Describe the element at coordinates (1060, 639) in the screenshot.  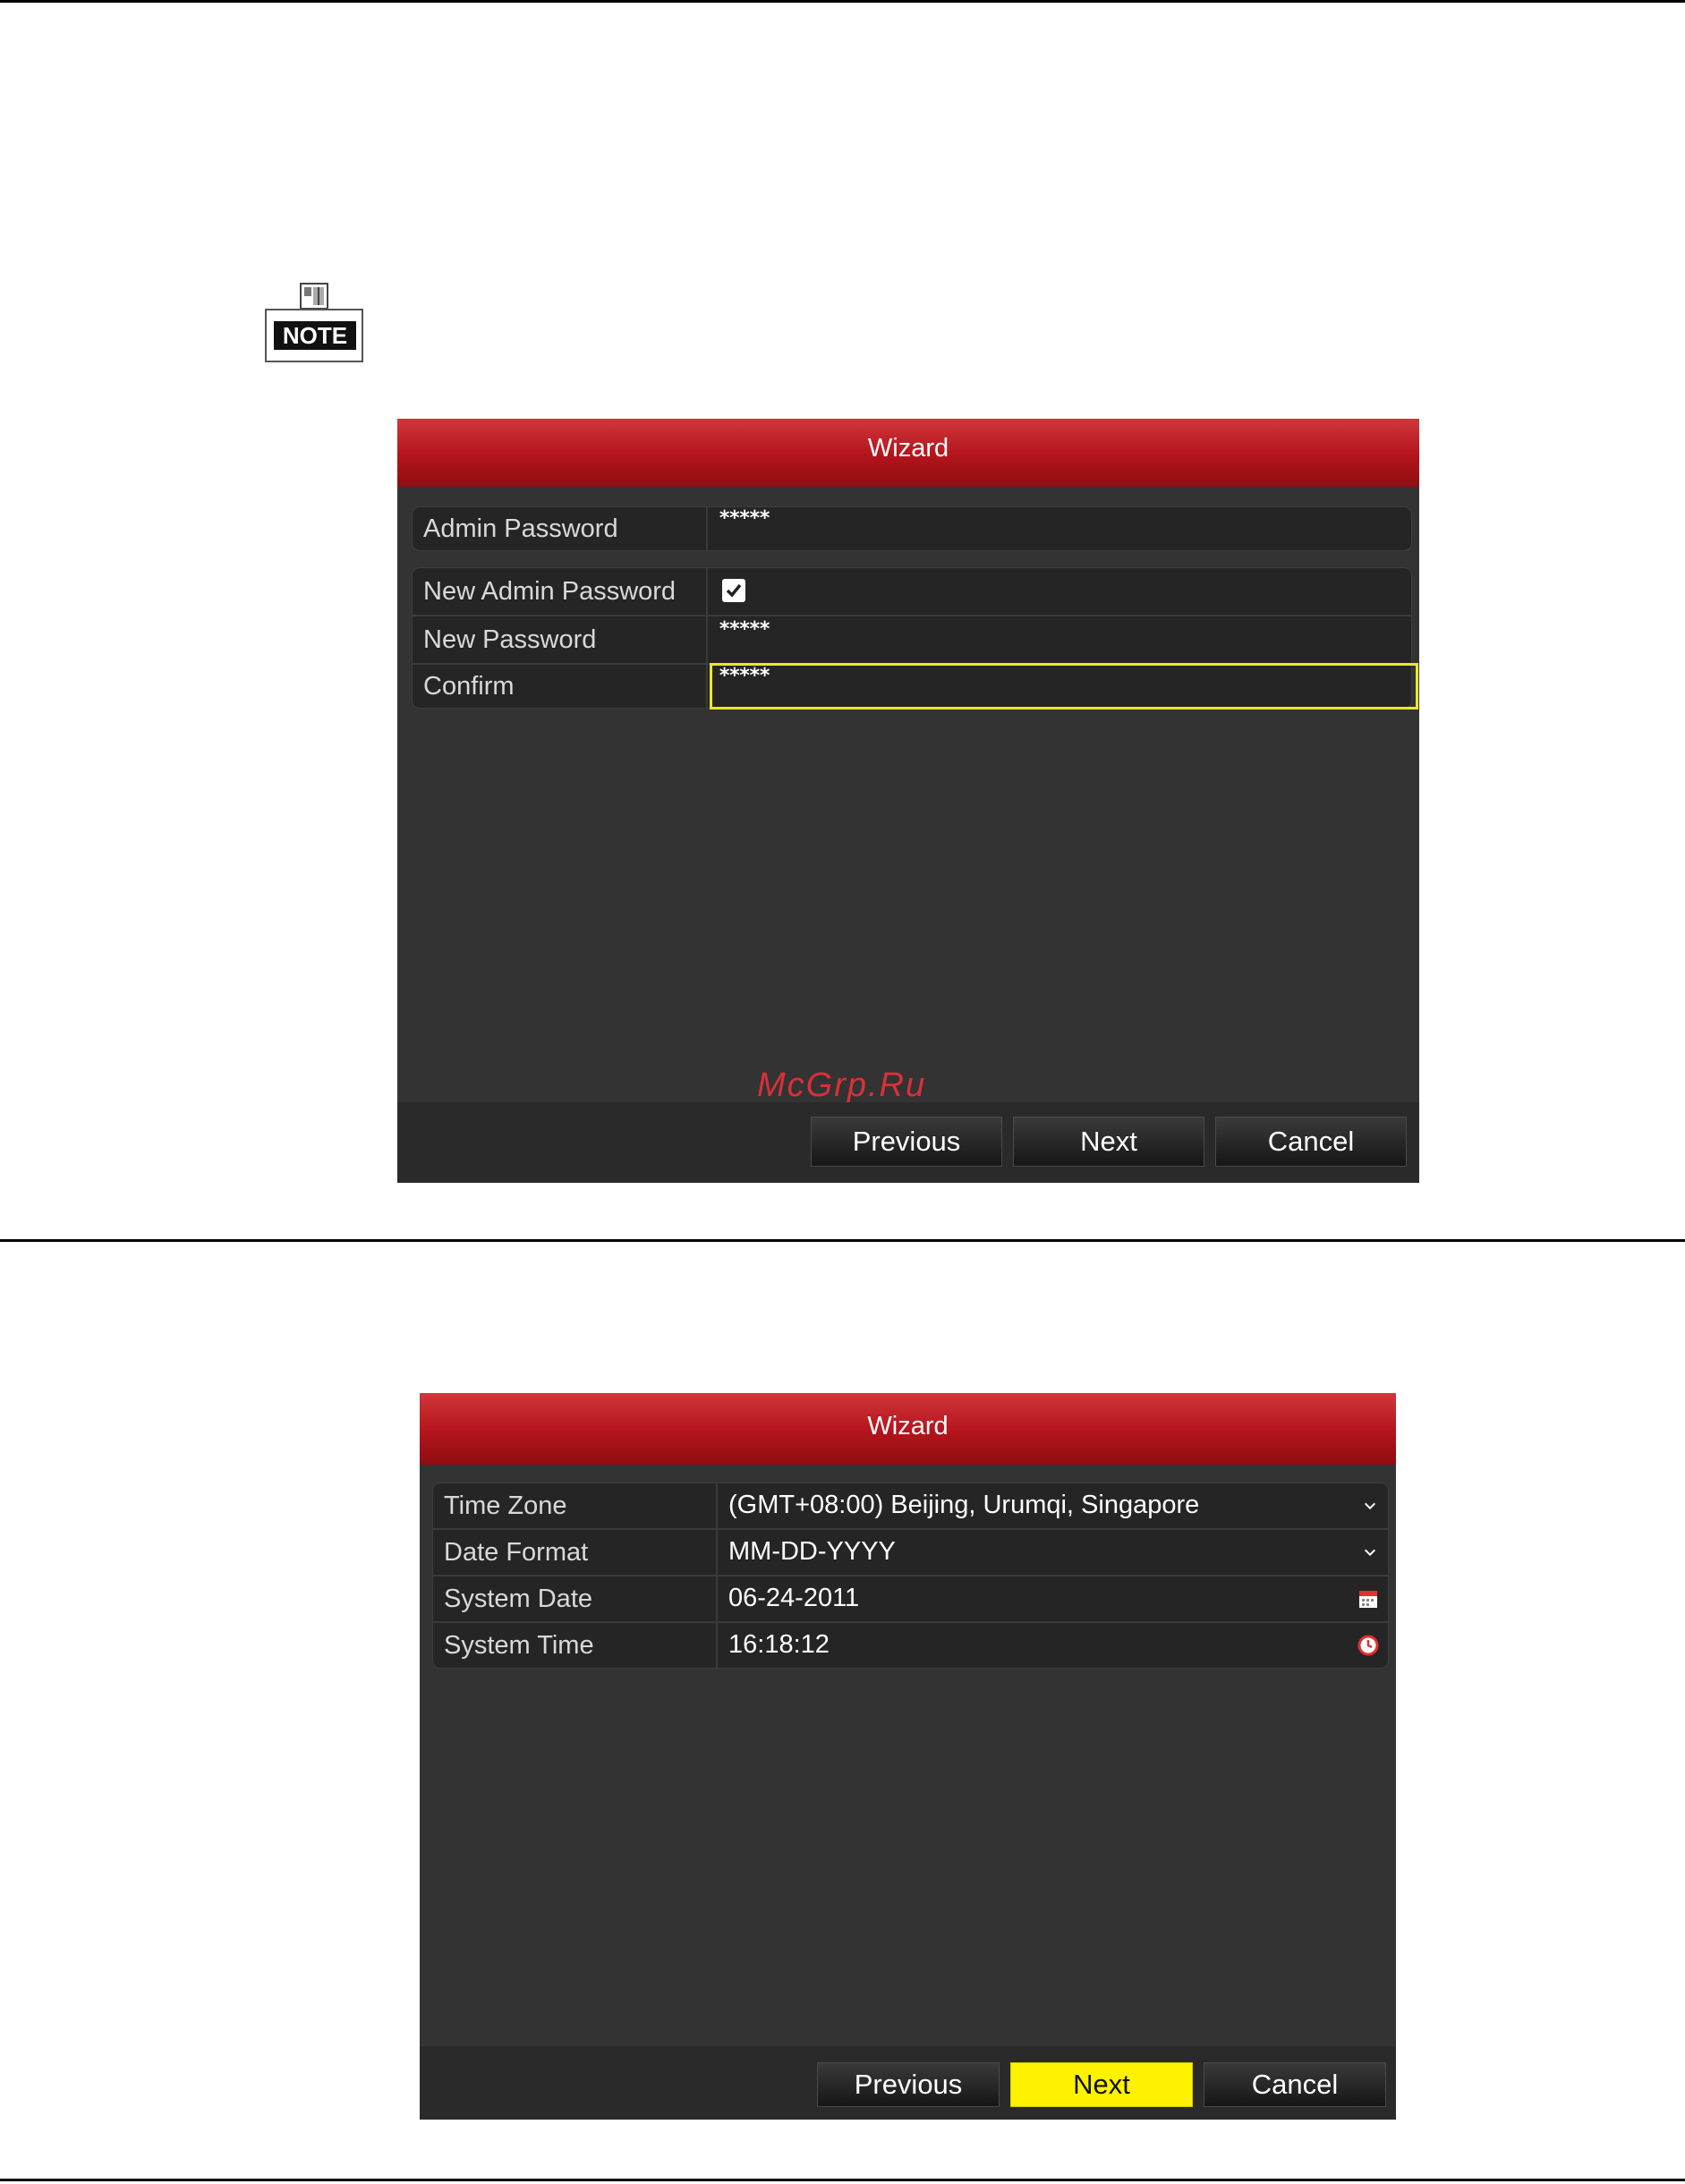
I see `new-password-input: *****` at that location.